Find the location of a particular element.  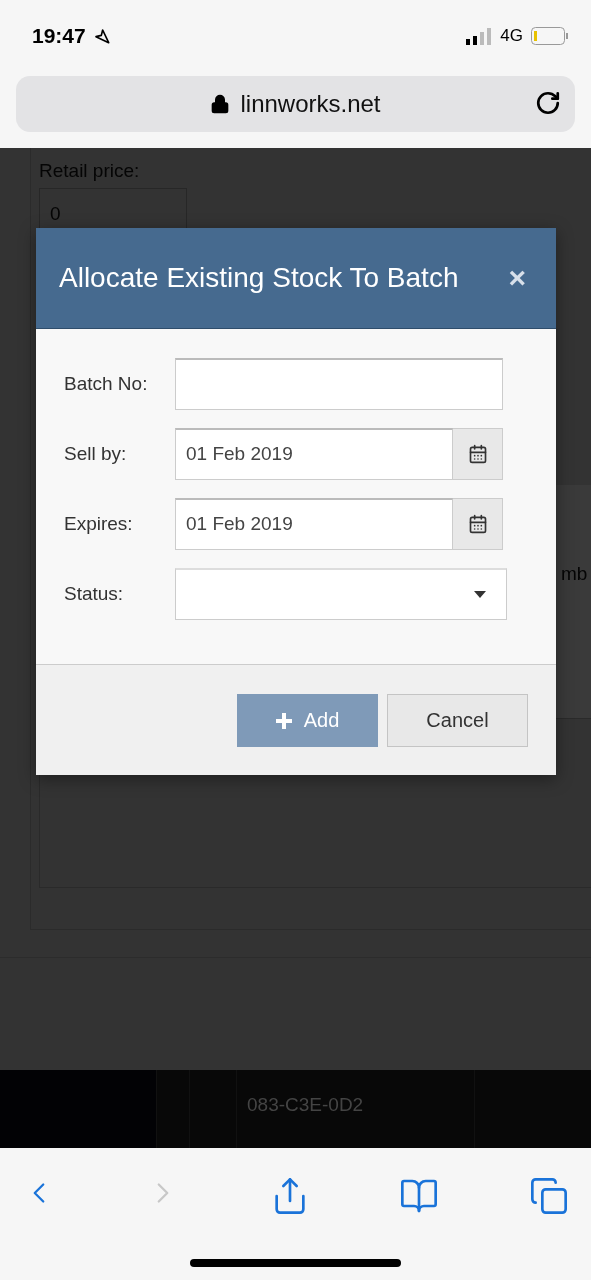

close-button: × is located at coordinates (517, 278).